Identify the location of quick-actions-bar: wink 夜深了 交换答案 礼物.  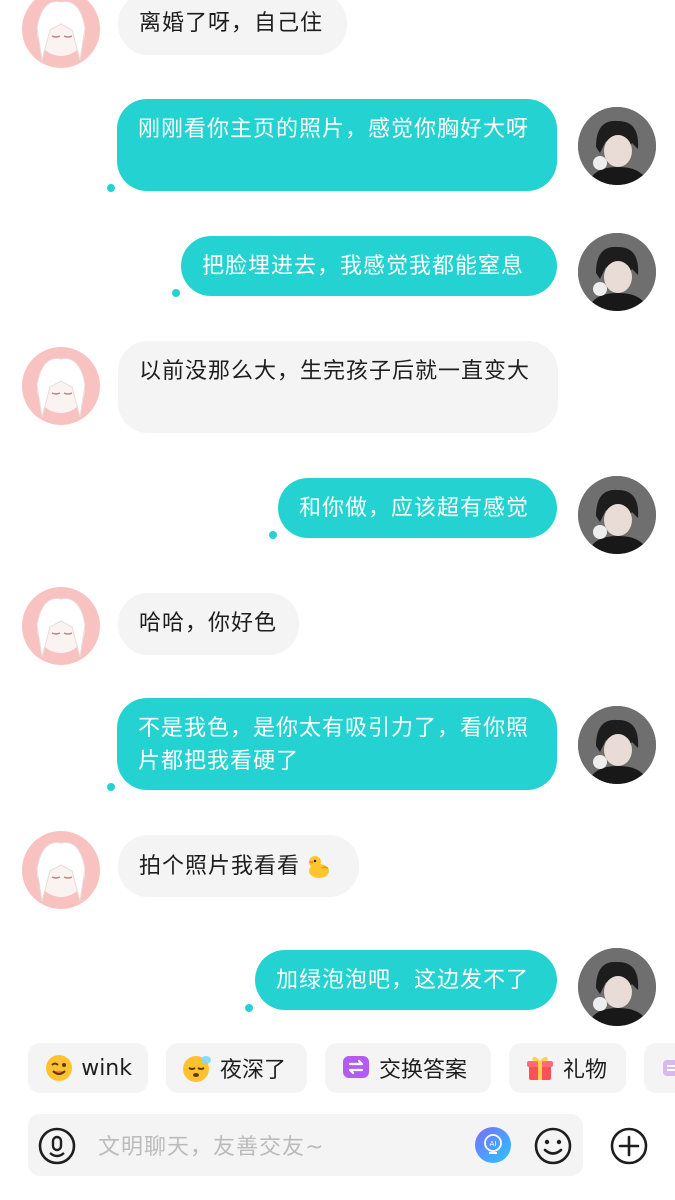
(337, 1067).